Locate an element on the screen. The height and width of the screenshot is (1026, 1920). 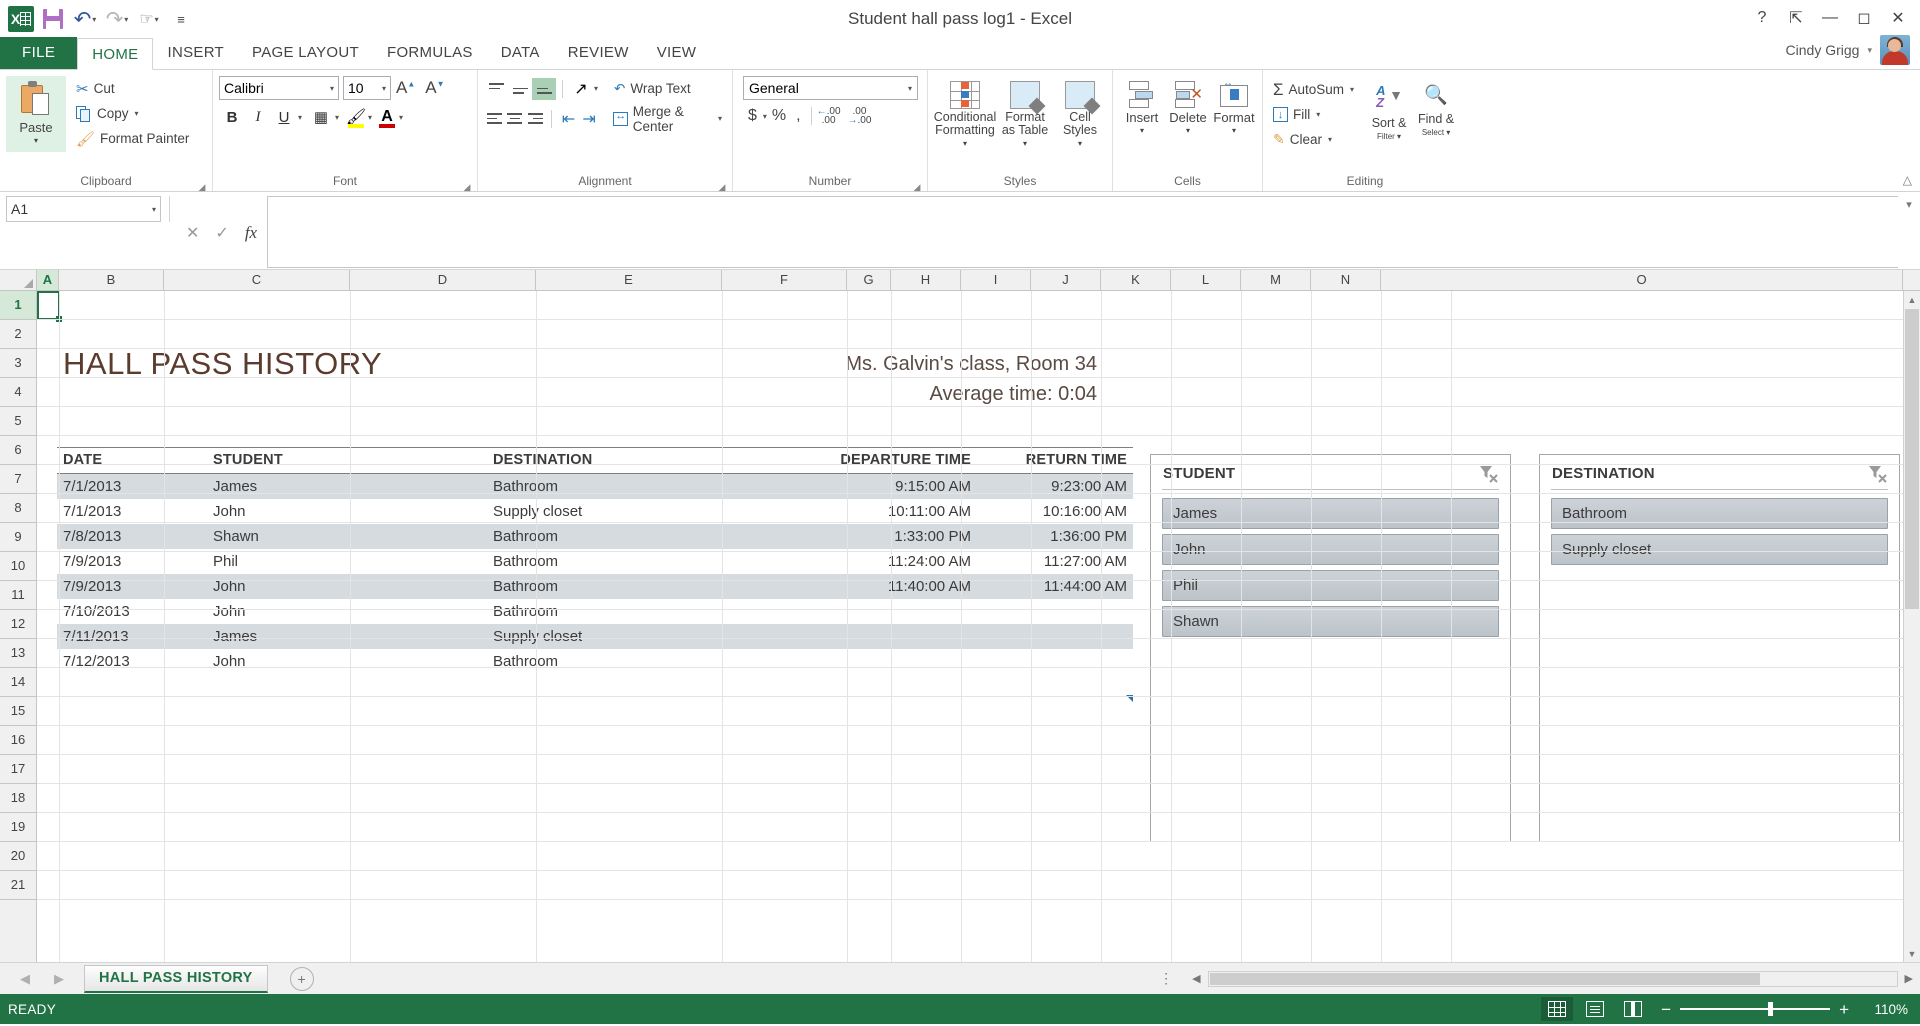
column-header-M: M is located at coordinates (1276, 280).